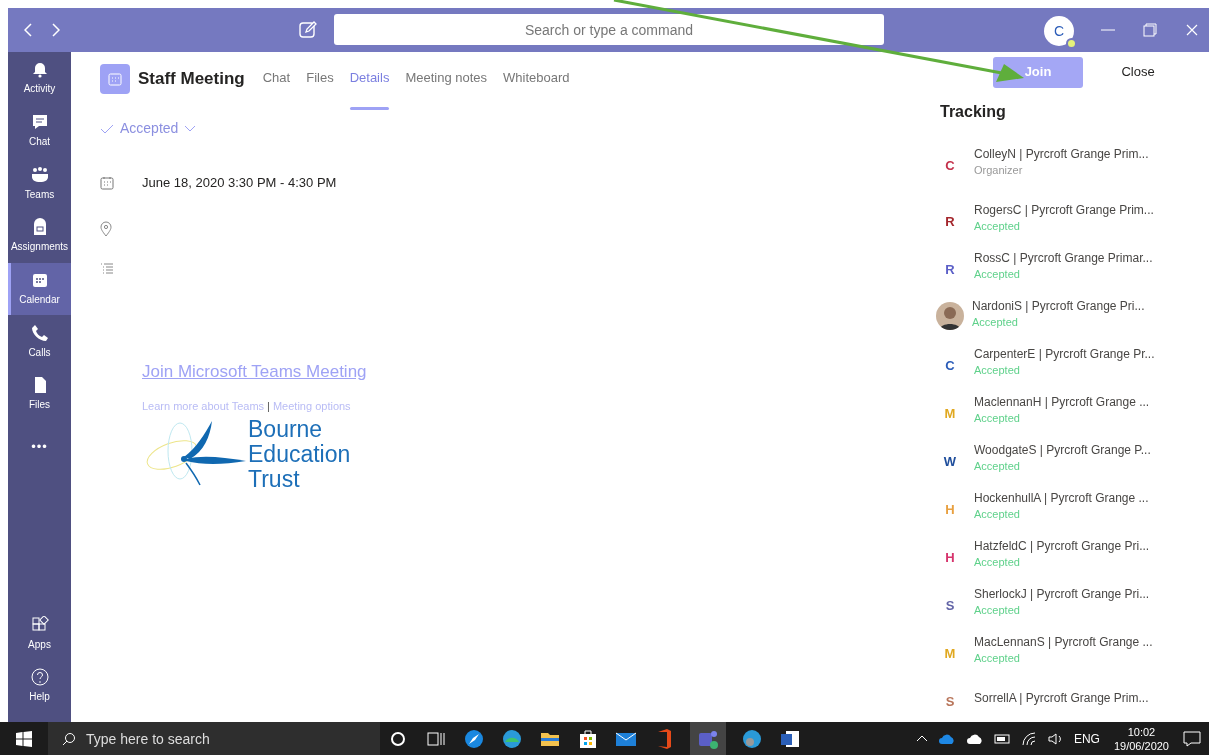  Describe the element at coordinates (320, 79) in the screenshot. I see `meeting-tab: Files` at that location.